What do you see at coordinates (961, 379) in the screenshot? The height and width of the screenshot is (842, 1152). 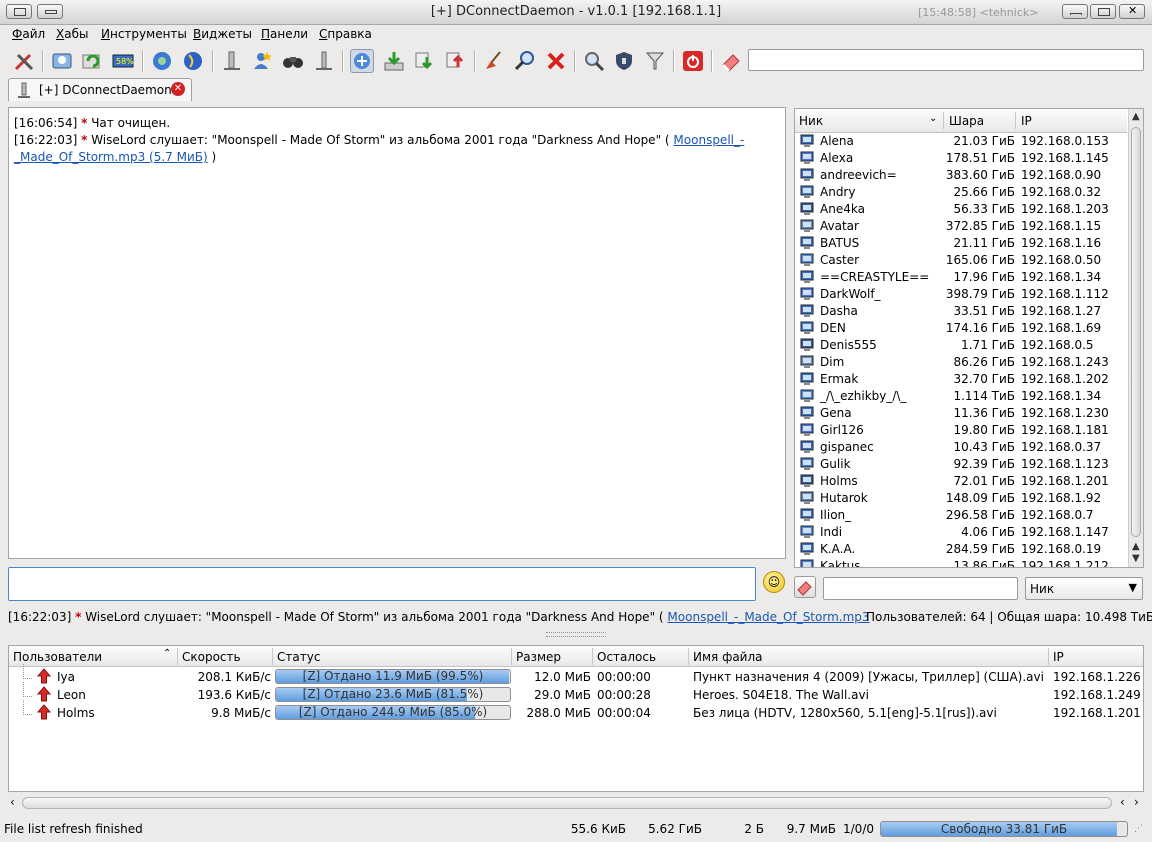 I see `user-row: Ermak 32.70 ГиБ 192.168.1.202` at bounding box center [961, 379].